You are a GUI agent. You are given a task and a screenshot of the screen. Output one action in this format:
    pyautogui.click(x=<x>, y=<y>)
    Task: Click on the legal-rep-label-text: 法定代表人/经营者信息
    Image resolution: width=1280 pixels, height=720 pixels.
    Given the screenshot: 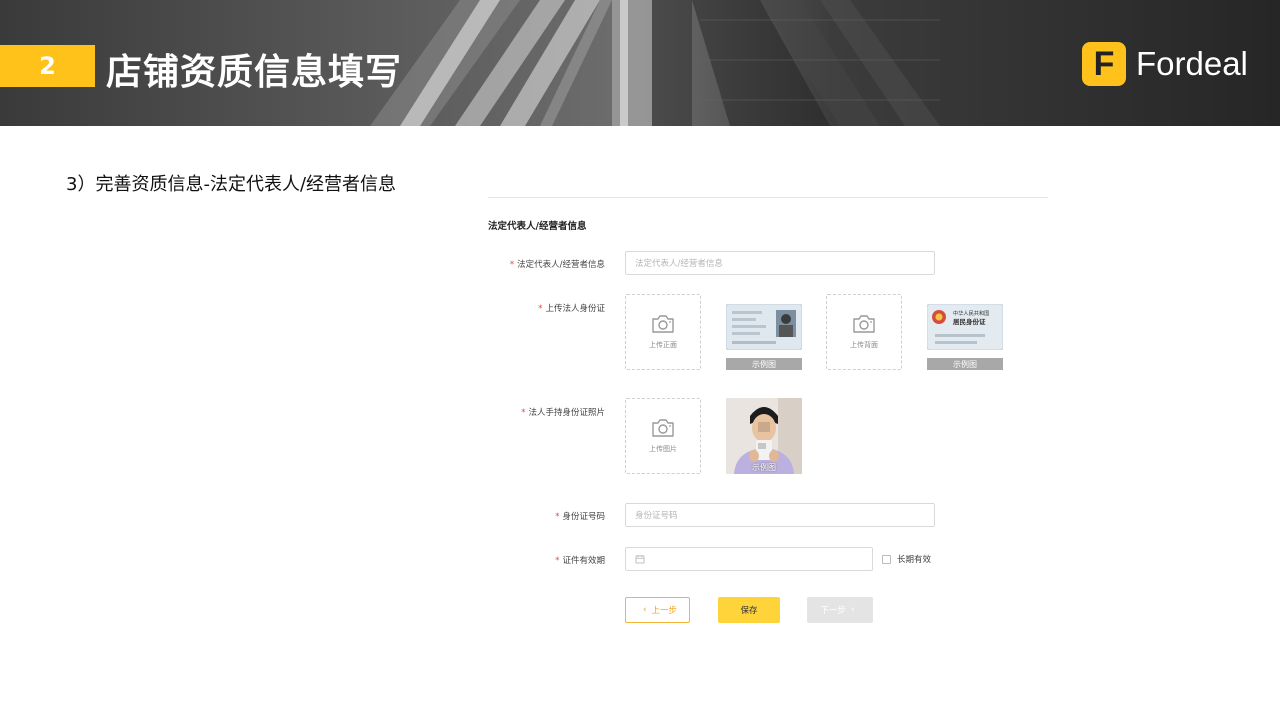 What is the action you would take?
    pyautogui.click(x=561, y=265)
    